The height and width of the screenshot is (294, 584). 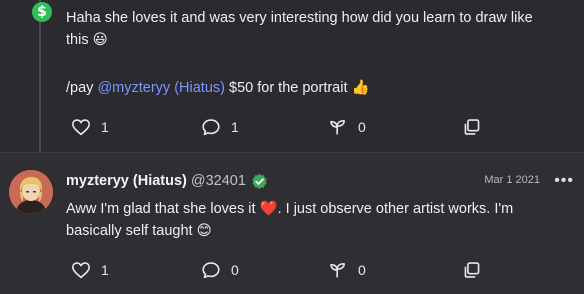 What do you see at coordinates (161, 88) in the screenshot?
I see `pay-mention-link: @myzteryy (Hiatus)` at bounding box center [161, 88].